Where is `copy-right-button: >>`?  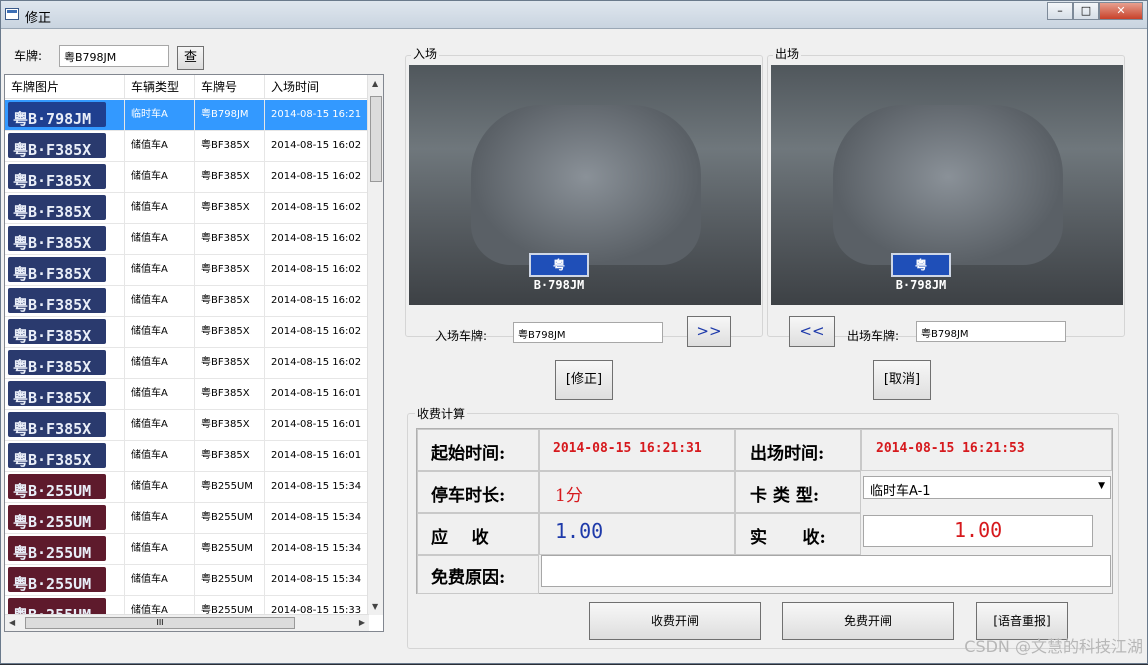
copy-right-button: >> is located at coordinates (709, 331).